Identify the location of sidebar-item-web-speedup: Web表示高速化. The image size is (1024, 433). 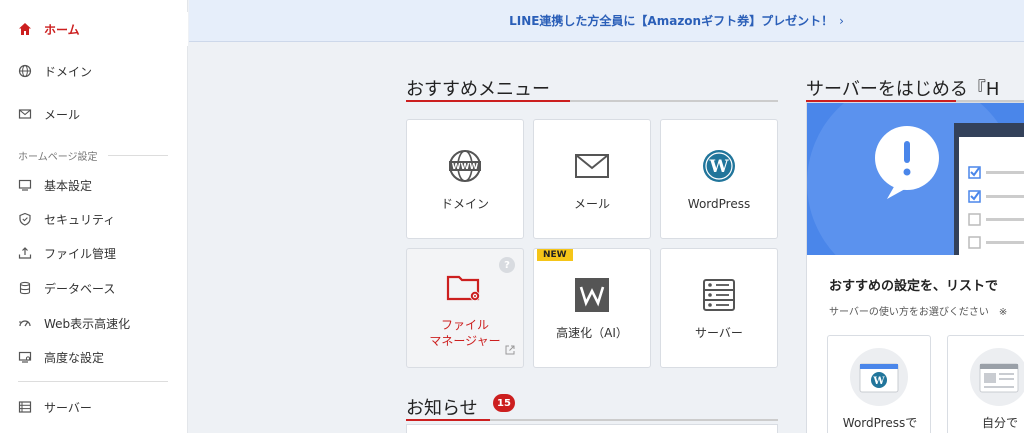
(94, 323).